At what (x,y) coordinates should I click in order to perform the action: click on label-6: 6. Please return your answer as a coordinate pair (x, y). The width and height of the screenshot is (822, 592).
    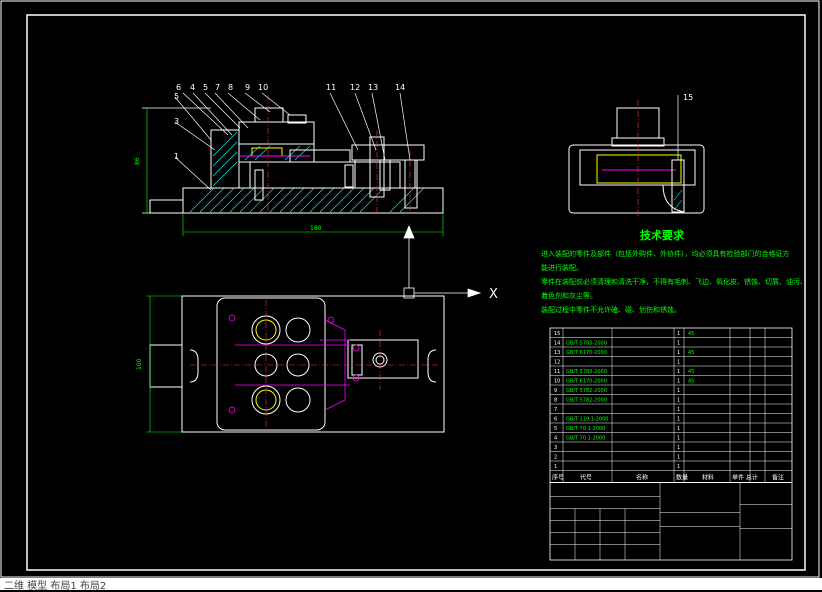
    Looking at the image, I should click on (178, 87).